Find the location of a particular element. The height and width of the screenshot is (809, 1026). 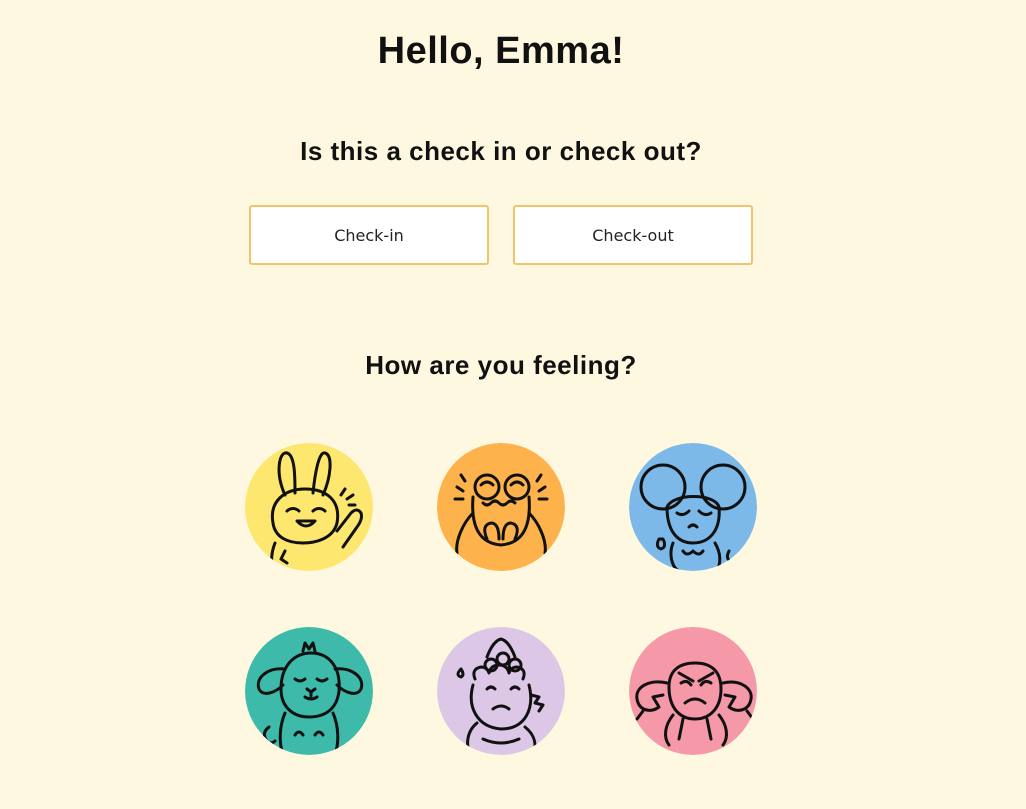

angry-crab-icon is located at coordinates (693, 691).